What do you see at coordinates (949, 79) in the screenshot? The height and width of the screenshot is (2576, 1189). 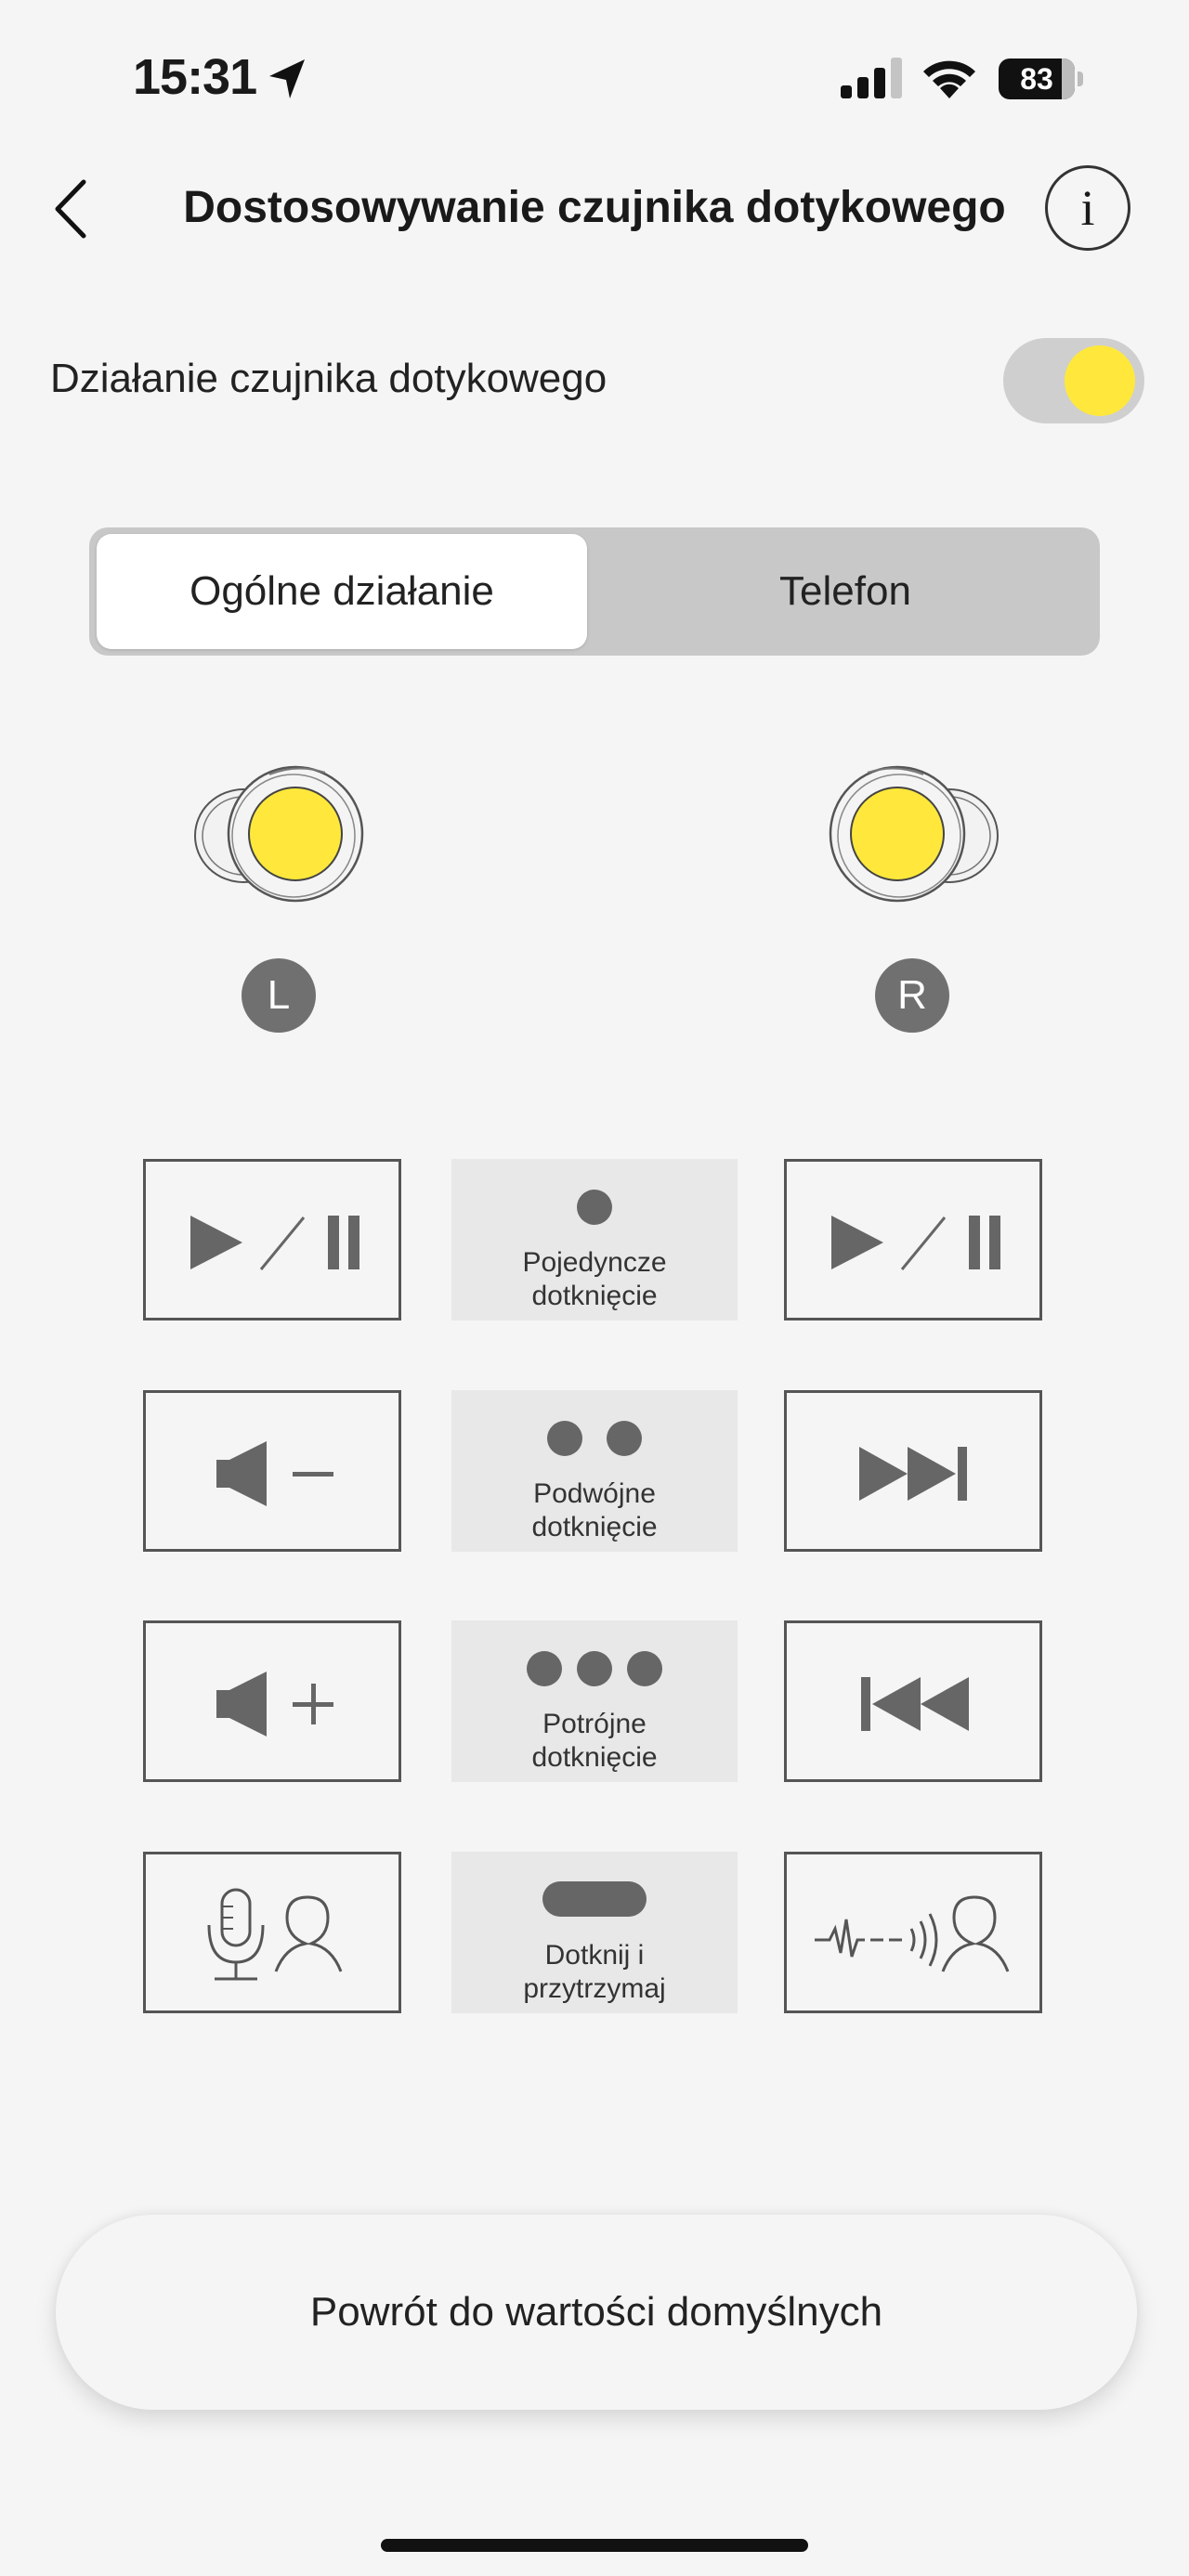 I see `wifi-icon` at bounding box center [949, 79].